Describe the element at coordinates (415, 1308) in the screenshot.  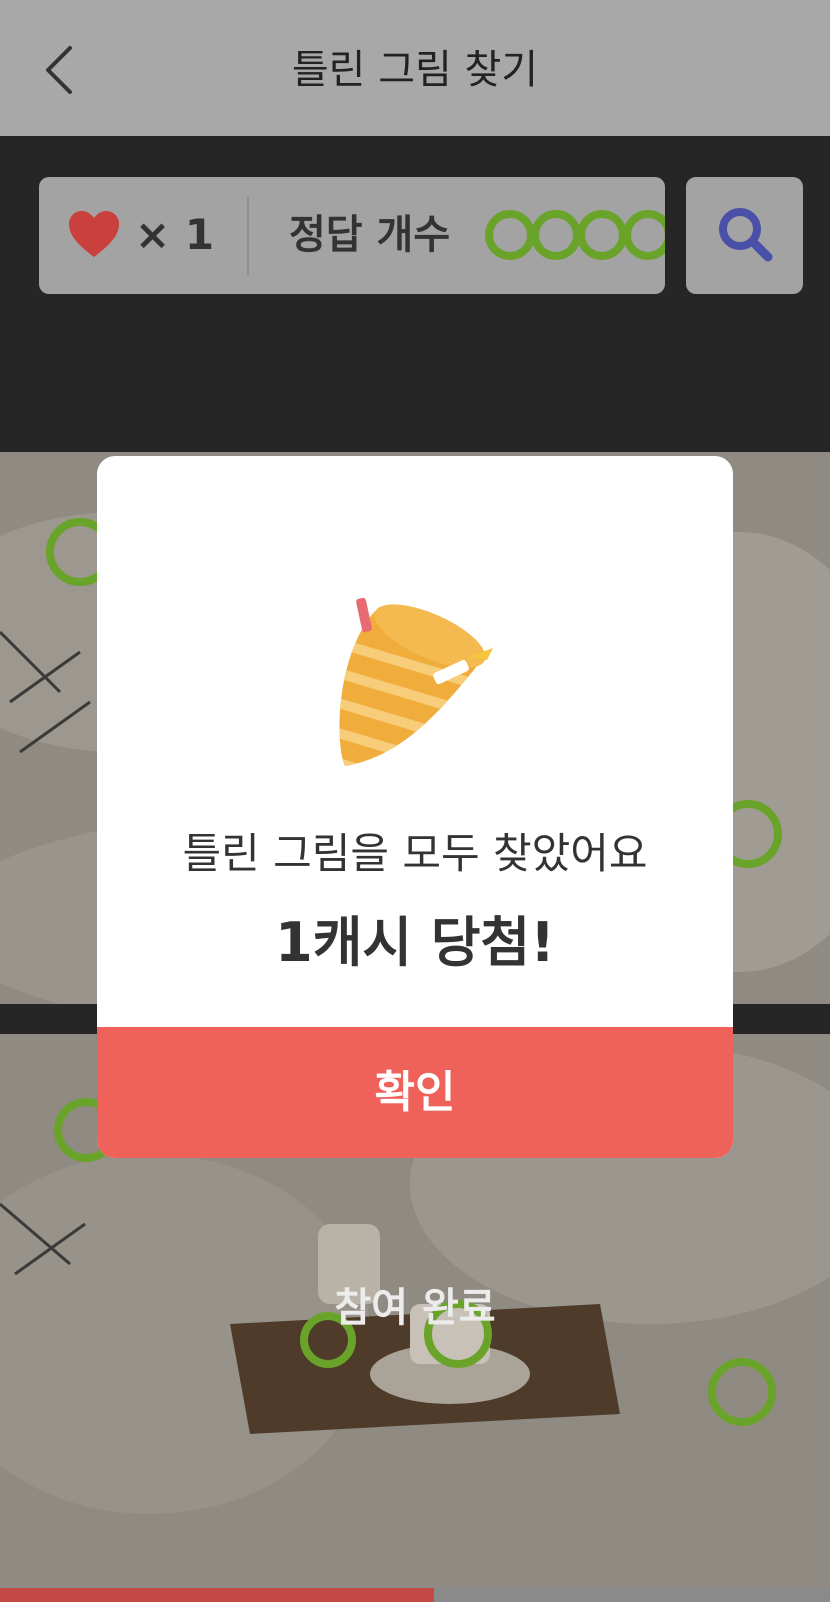
I see `participation-complete-label: 참여 완료` at that location.